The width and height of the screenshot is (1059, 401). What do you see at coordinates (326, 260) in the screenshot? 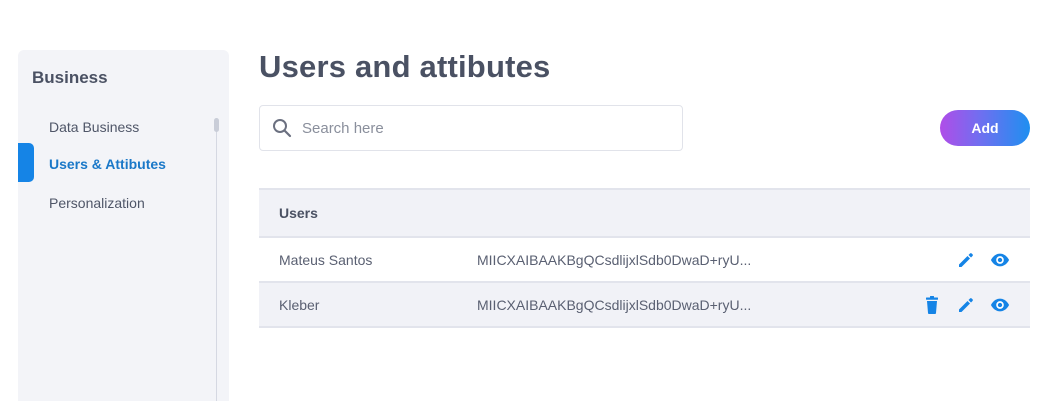
I see `user-name: Mateus Santos` at bounding box center [326, 260].